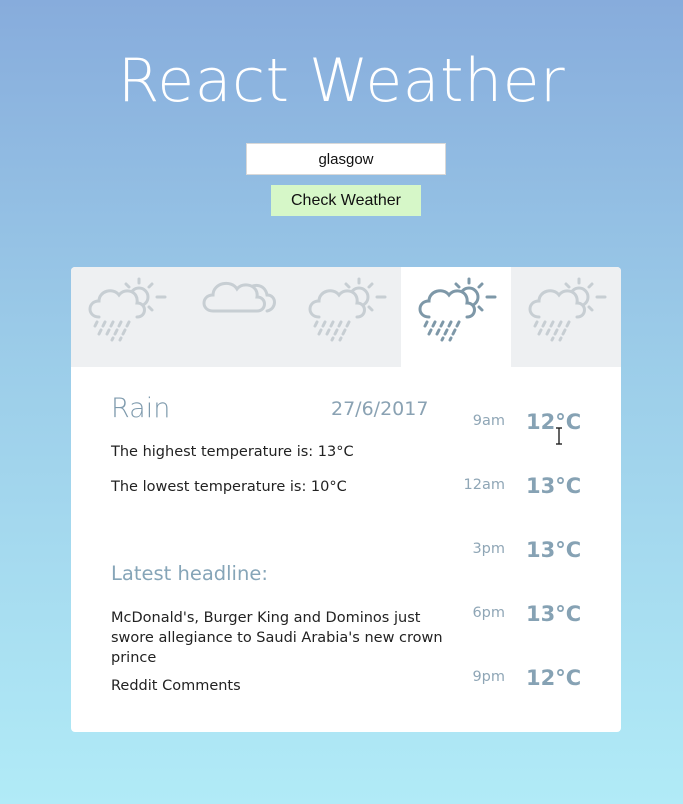 The height and width of the screenshot is (804, 683). Describe the element at coordinates (488, 677) in the screenshot. I see `hour-time: 9pm` at that location.